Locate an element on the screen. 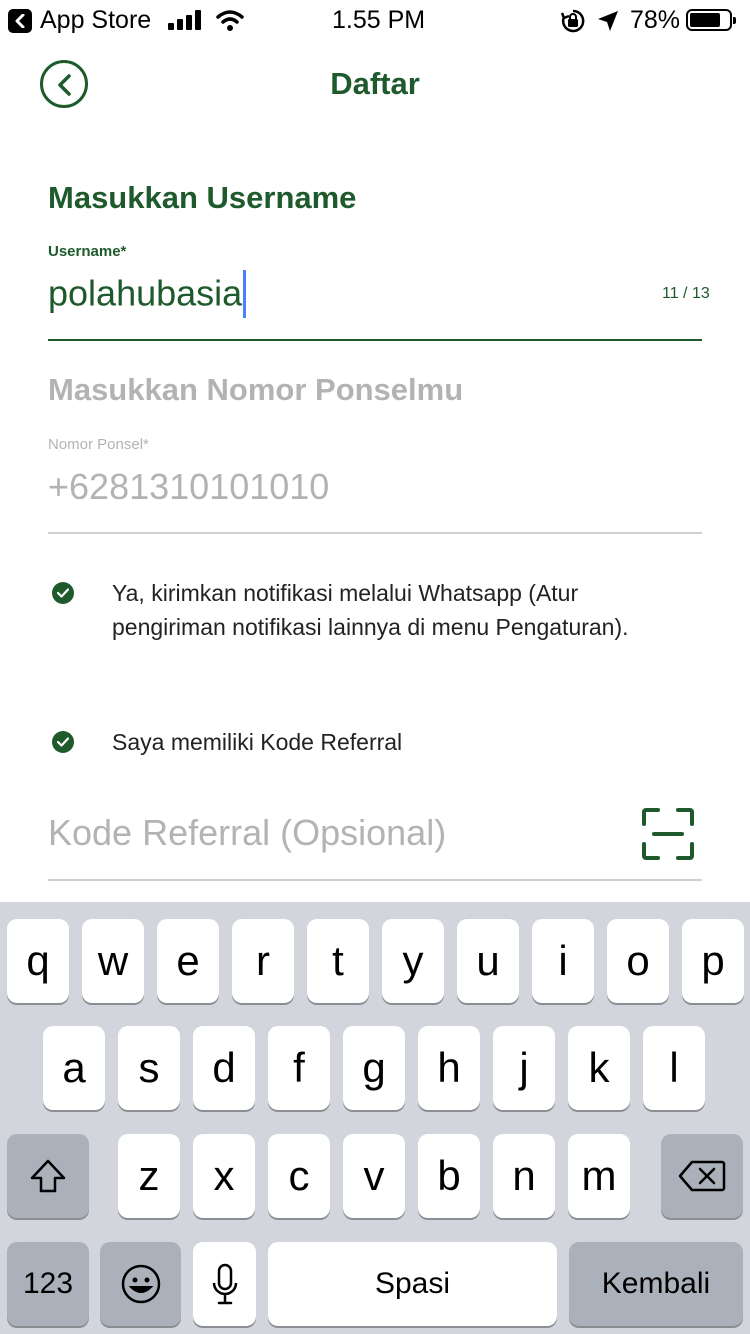 This screenshot has height=1334, width=750. page-title: Daftar is located at coordinates (375, 83).